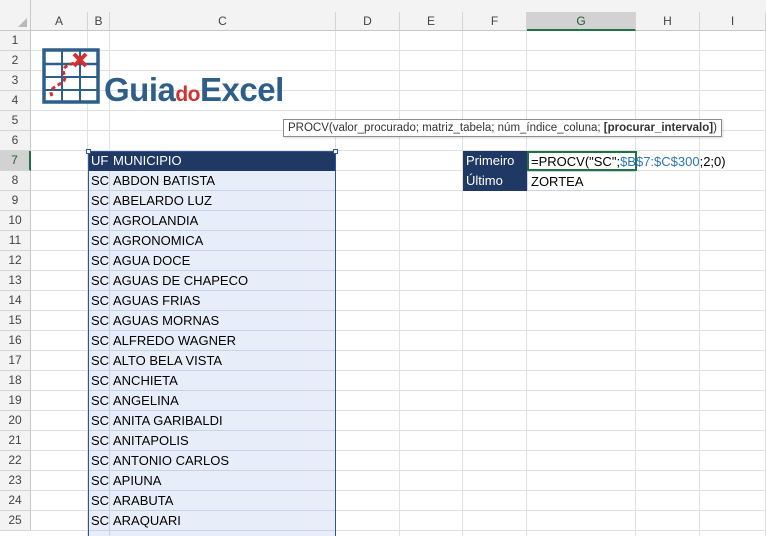  I want to click on table-cell-municipio: ALTO BELA VISTA, so click(223, 361).